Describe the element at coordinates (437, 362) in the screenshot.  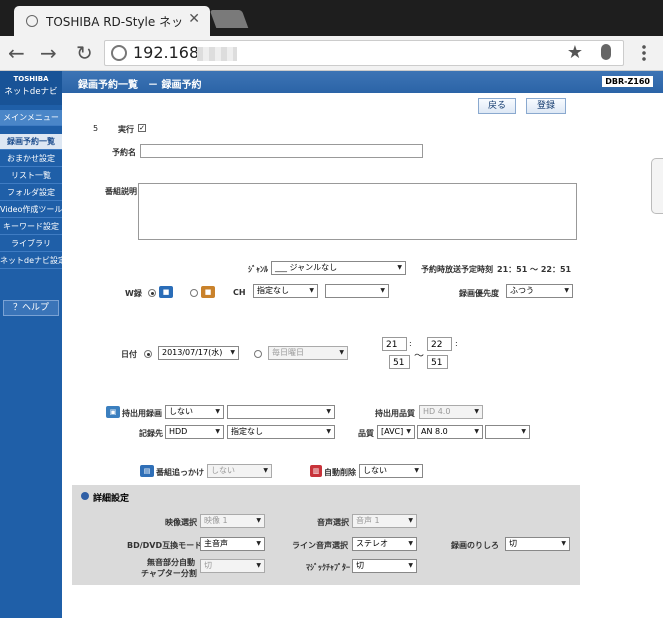
I see `end-minute-input: 51` at that location.